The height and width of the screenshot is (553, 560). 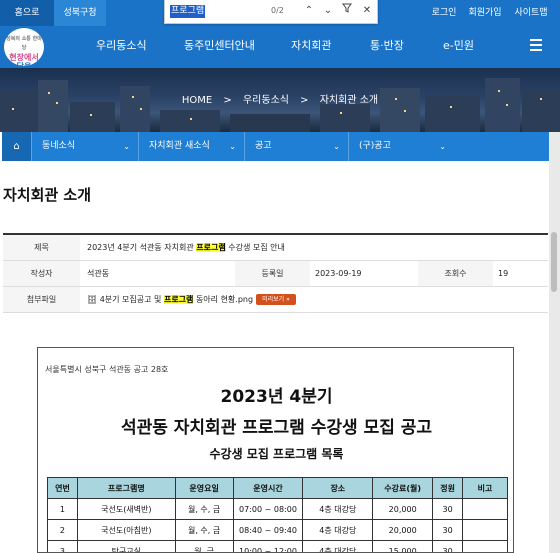 What do you see at coordinates (126, 530) in the screenshot?
I see `table-cell: 국선도(아침반)` at bounding box center [126, 530].